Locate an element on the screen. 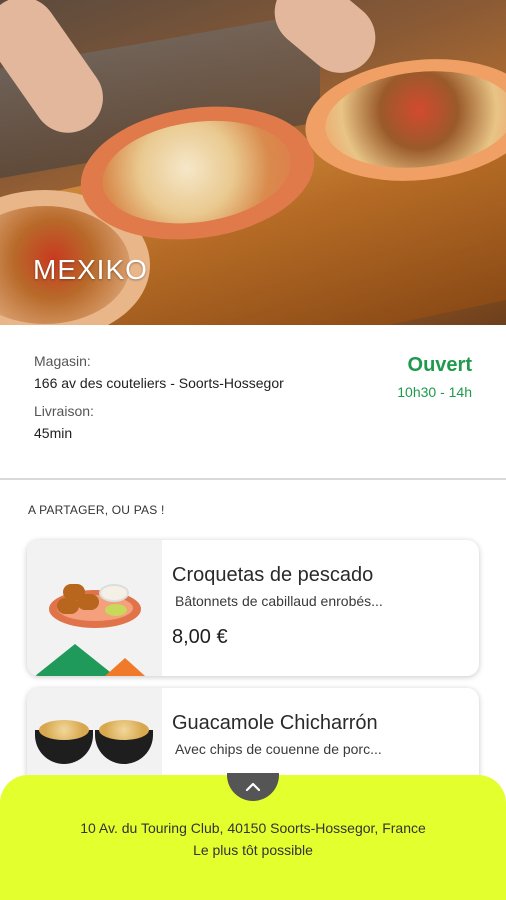  open-status: Ouvert is located at coordinates (439, 365).